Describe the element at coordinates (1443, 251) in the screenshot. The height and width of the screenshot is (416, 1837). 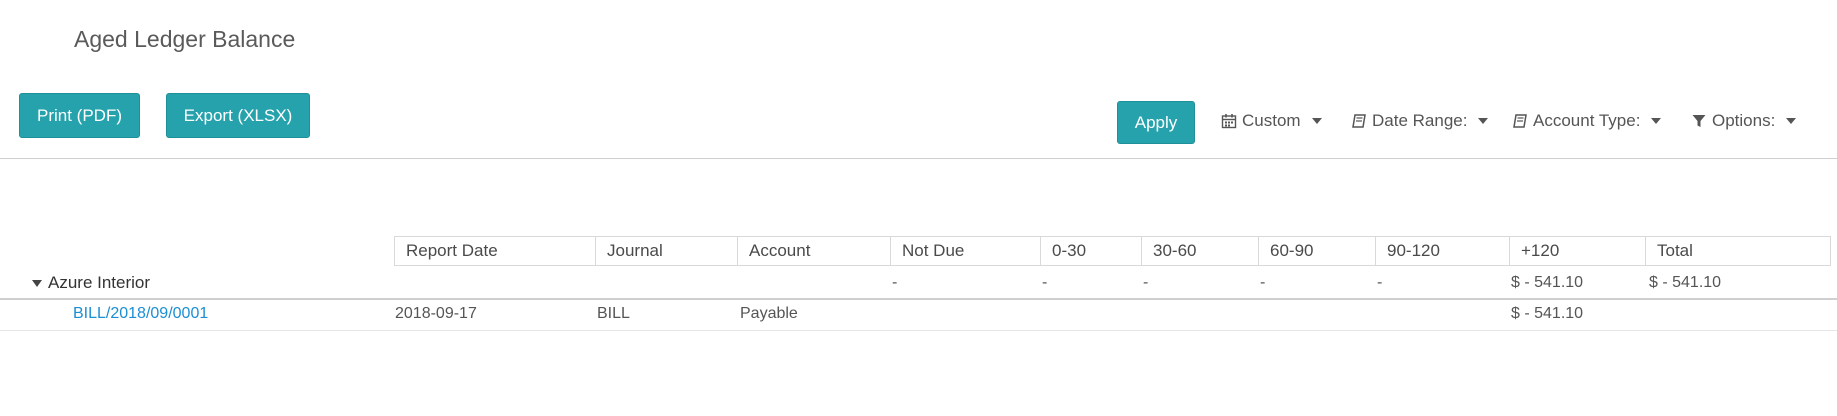
I see `column-header-90-120: 90-120` at that location.